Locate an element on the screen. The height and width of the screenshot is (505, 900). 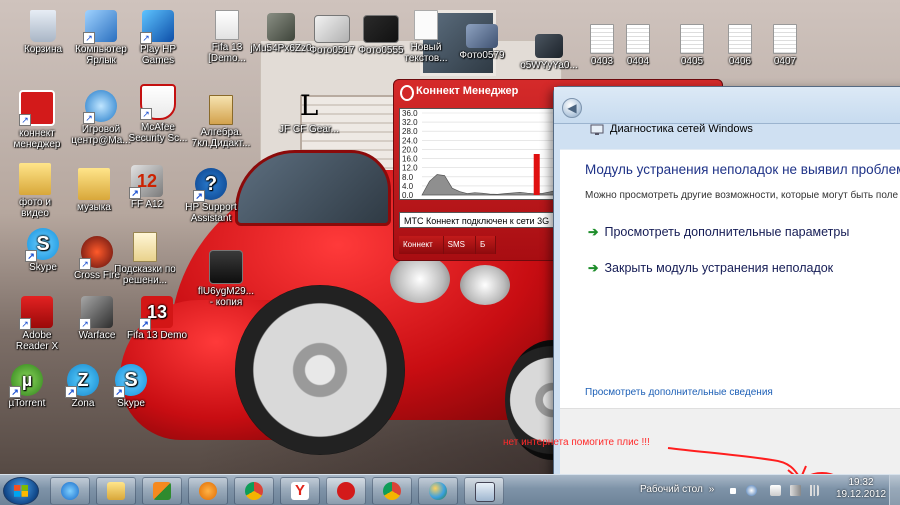
taskbar-network-diagnostics is located at coordinates (484, 491).